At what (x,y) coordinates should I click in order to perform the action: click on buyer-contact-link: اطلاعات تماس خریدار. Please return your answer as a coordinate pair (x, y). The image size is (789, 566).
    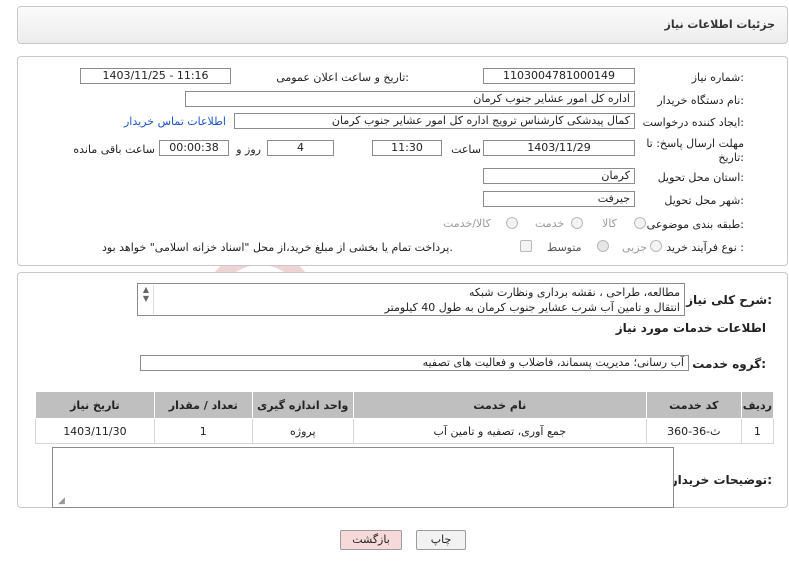
    Looking at the image, I should click on (175, 121).